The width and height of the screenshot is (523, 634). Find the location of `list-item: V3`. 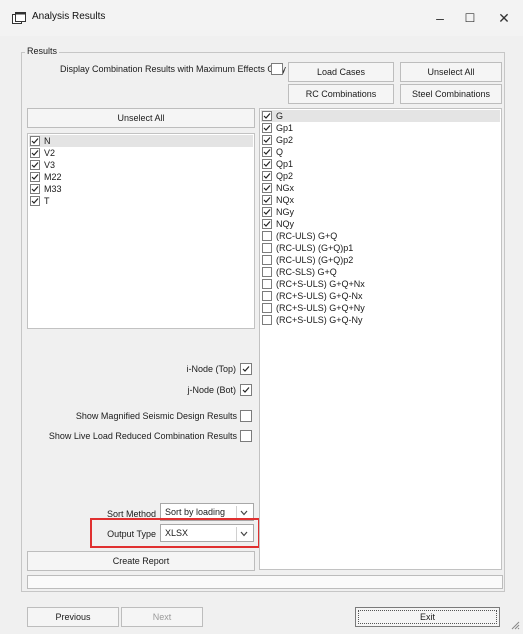

list-item: V3 is located at coordinates (42, 165).